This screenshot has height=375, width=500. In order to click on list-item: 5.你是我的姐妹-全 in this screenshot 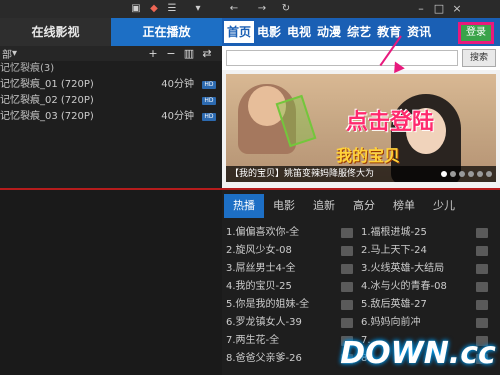, I will do `click(293, 305)`.